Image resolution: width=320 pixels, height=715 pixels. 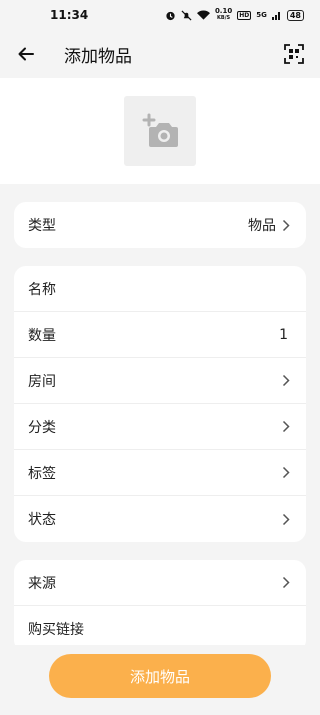 What do you see at coordinates (42, 473) in the screenshot?
I see `row-label-tags: 标签` at bounding box center [42, 473].